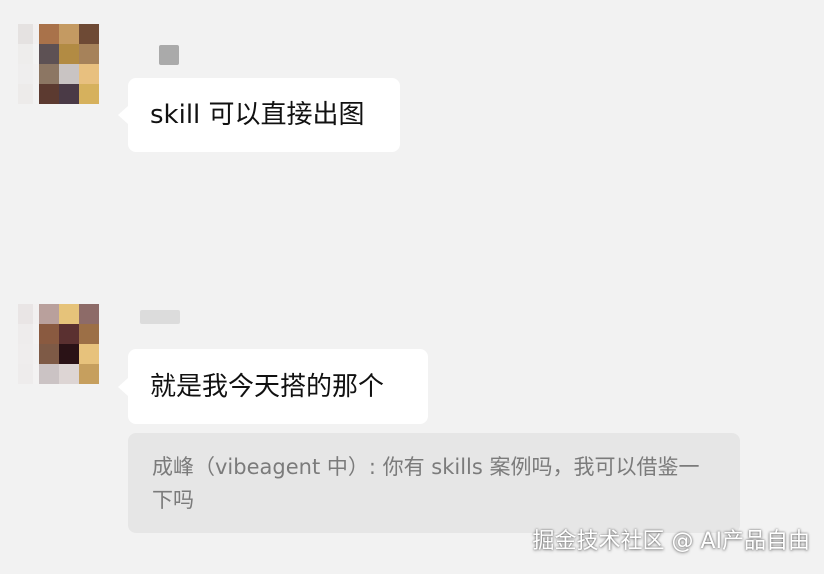 The height and width of the screenshot is (574, 824). I want to click on message-bubble: 就是我今天搭的那个, so click(273, 386).